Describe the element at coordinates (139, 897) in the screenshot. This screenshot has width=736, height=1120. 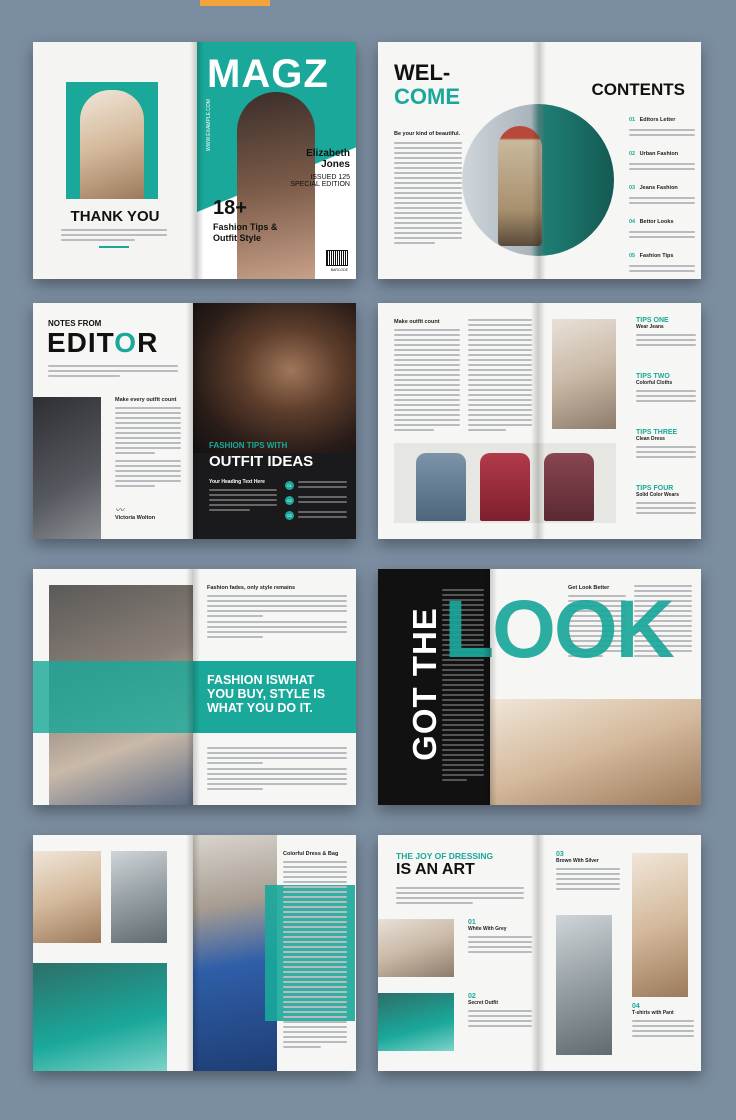
I see `grid-photo-bag` at that location.